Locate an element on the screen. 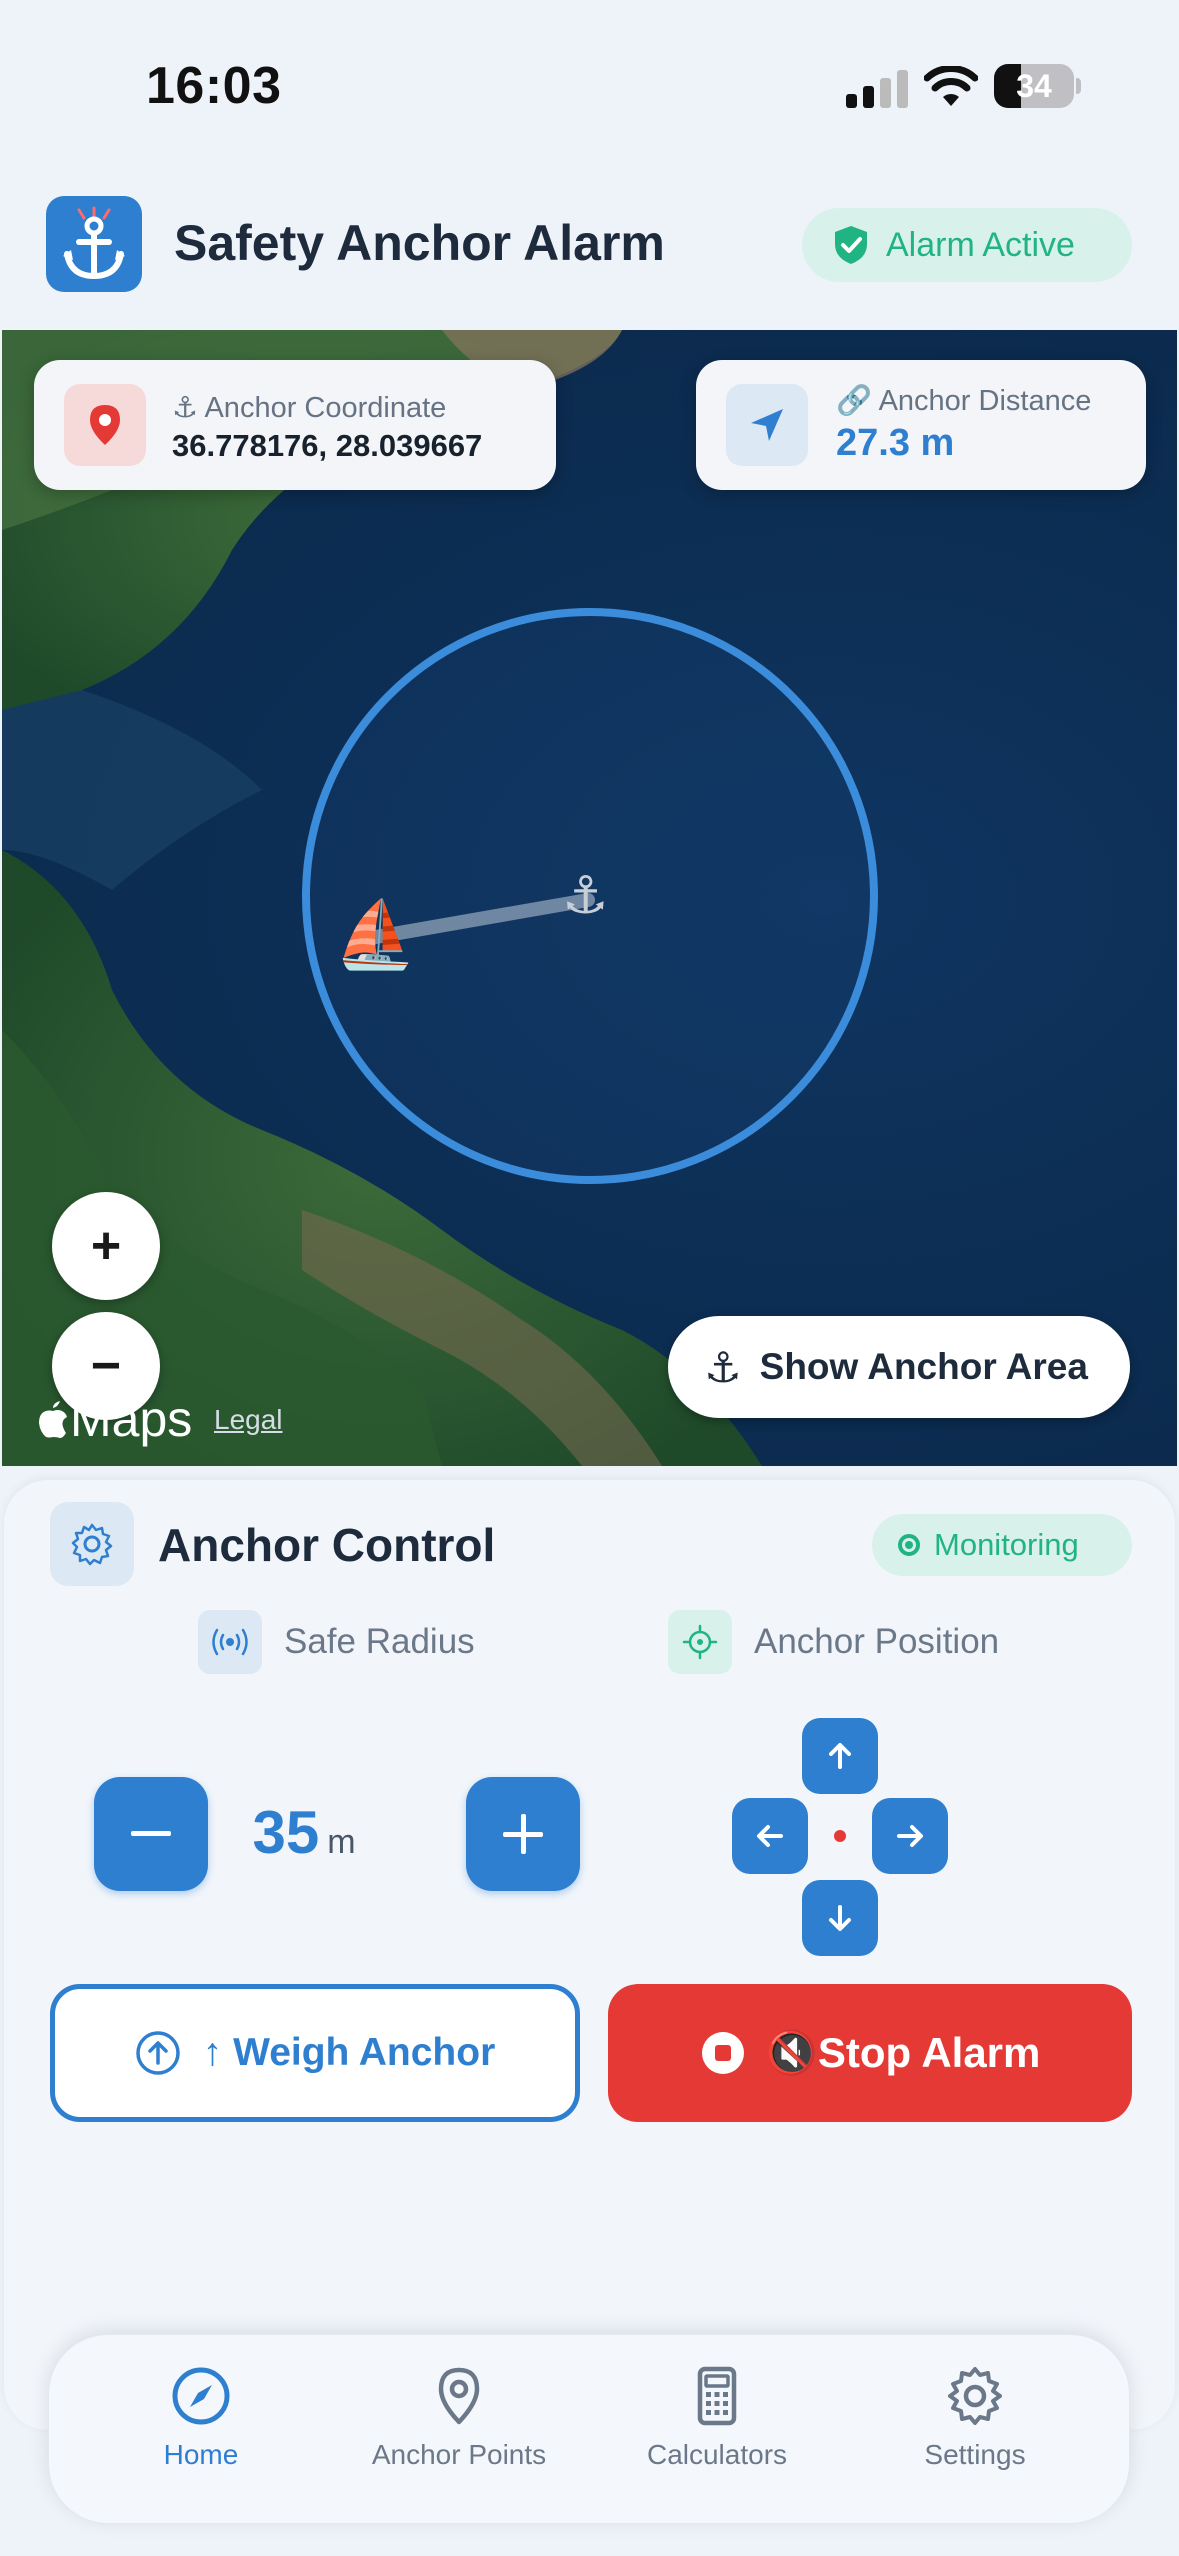 The height and width of the screenshot is (2556, 1179). arrow-up-circle-icon is located at coordinates (158, 2053).